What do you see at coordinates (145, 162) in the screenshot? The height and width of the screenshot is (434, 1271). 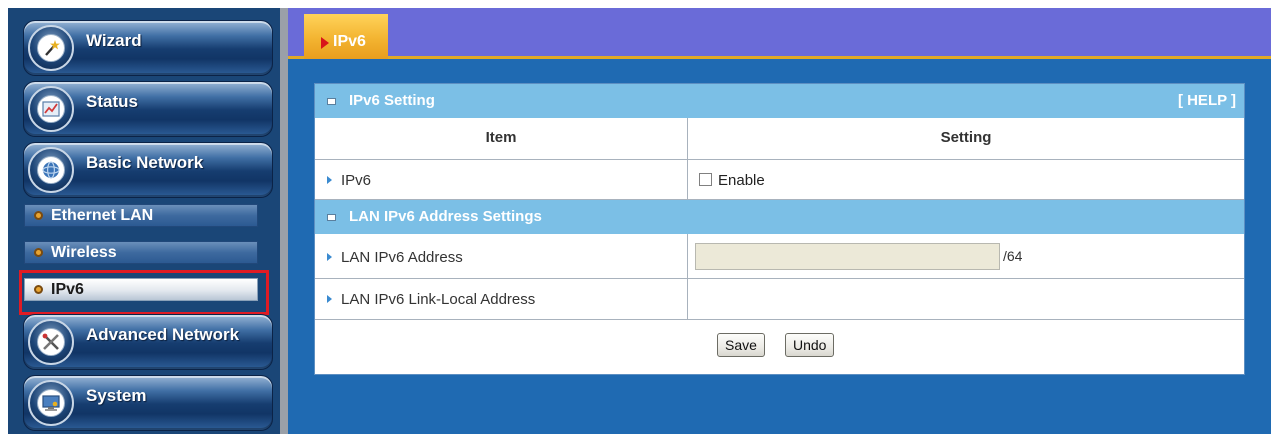 I see `nav-item-label: Basic Network` at bounding box center [145, 162].